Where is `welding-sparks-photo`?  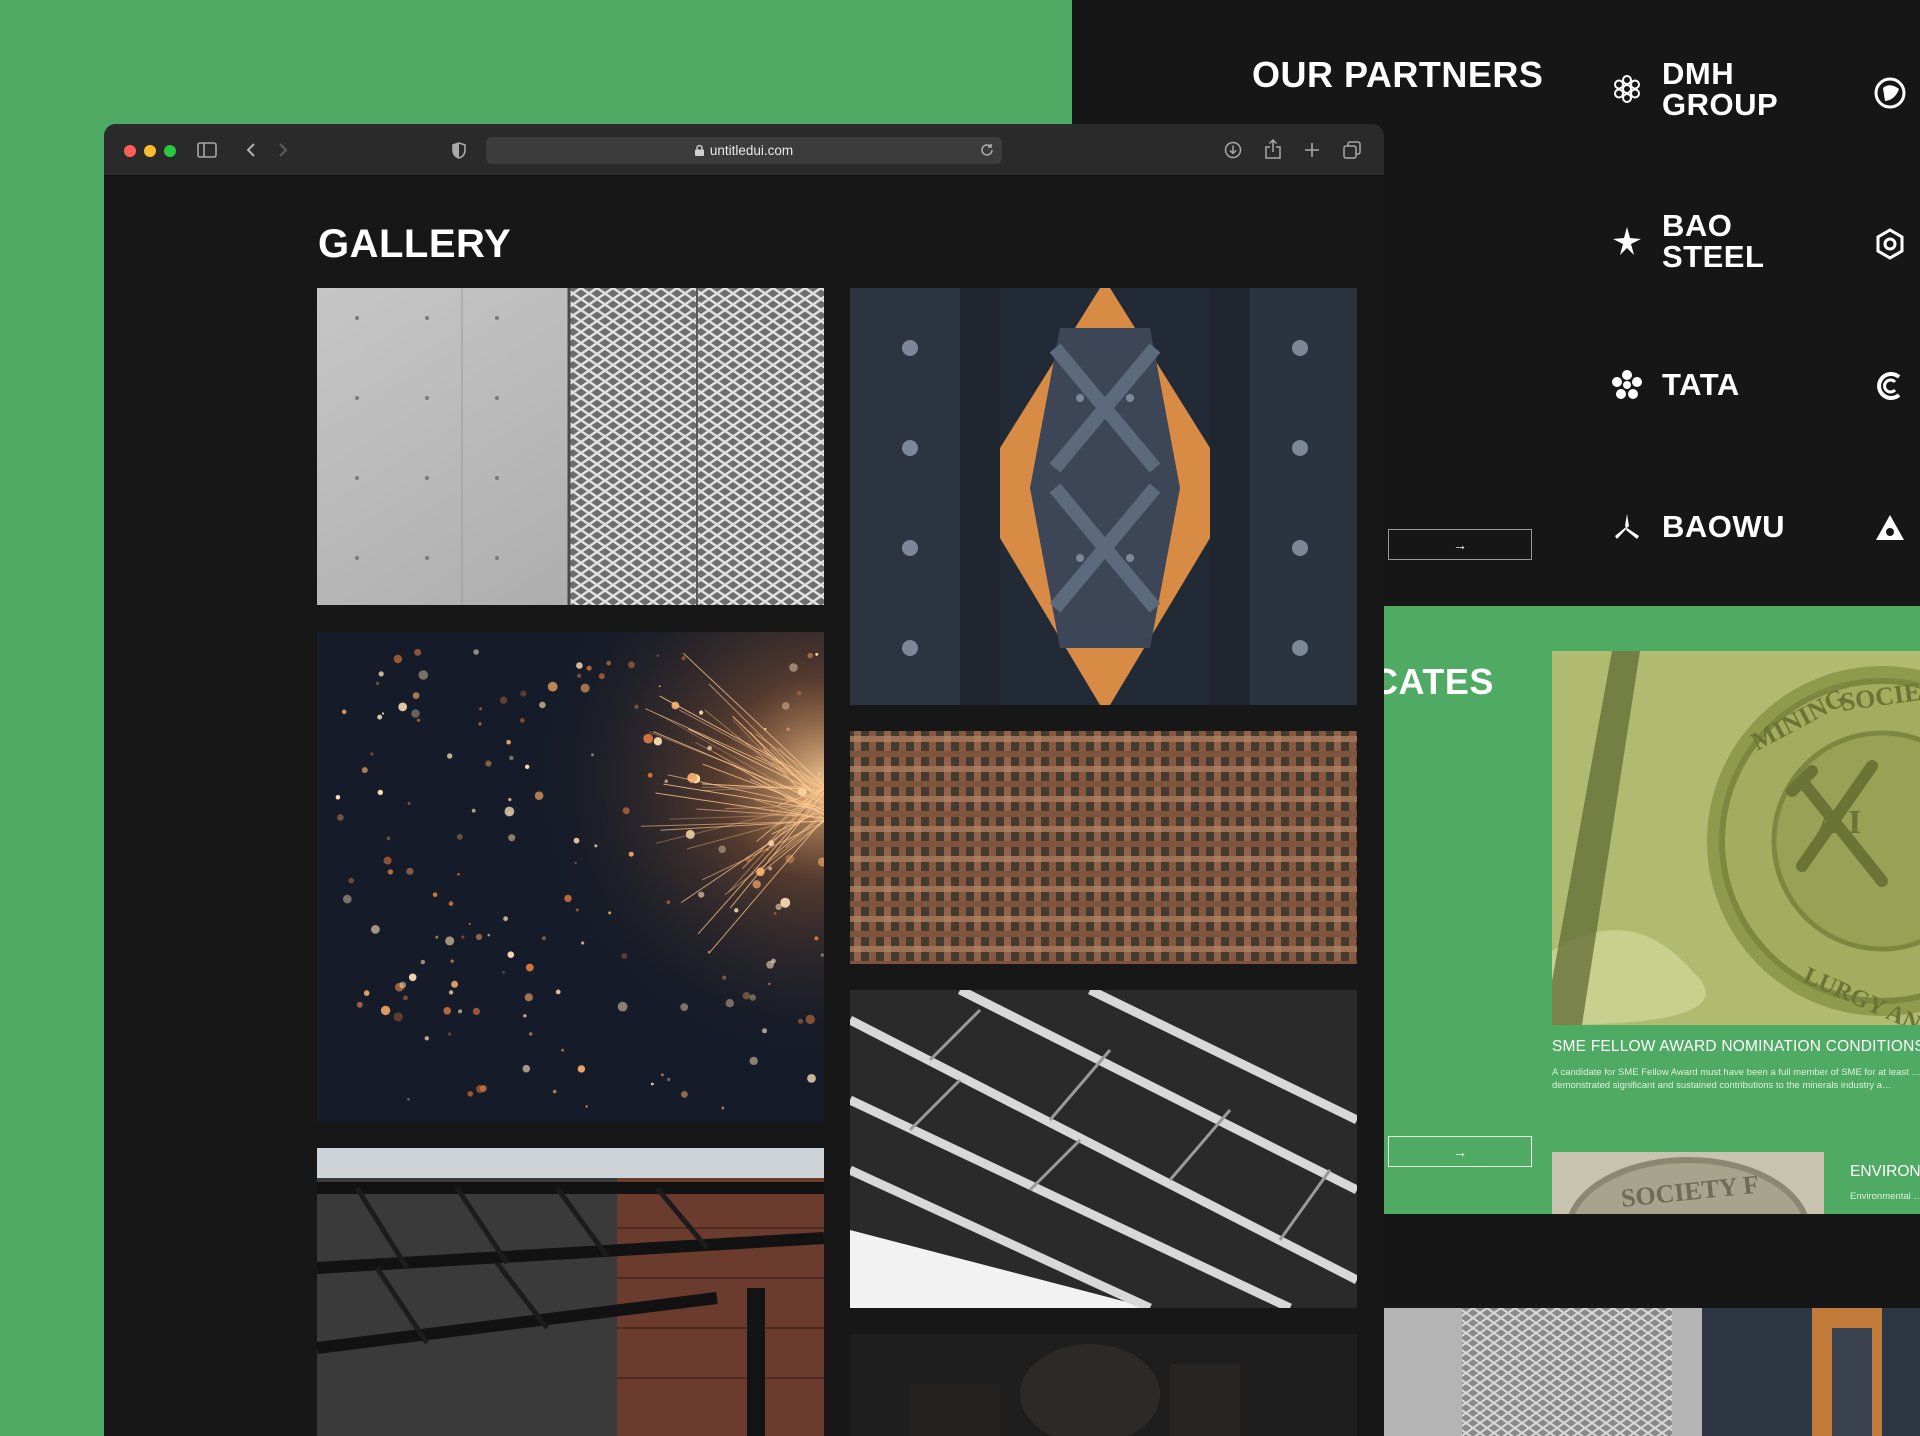 welding-sparks-photo is located at coordinates (570, 877).